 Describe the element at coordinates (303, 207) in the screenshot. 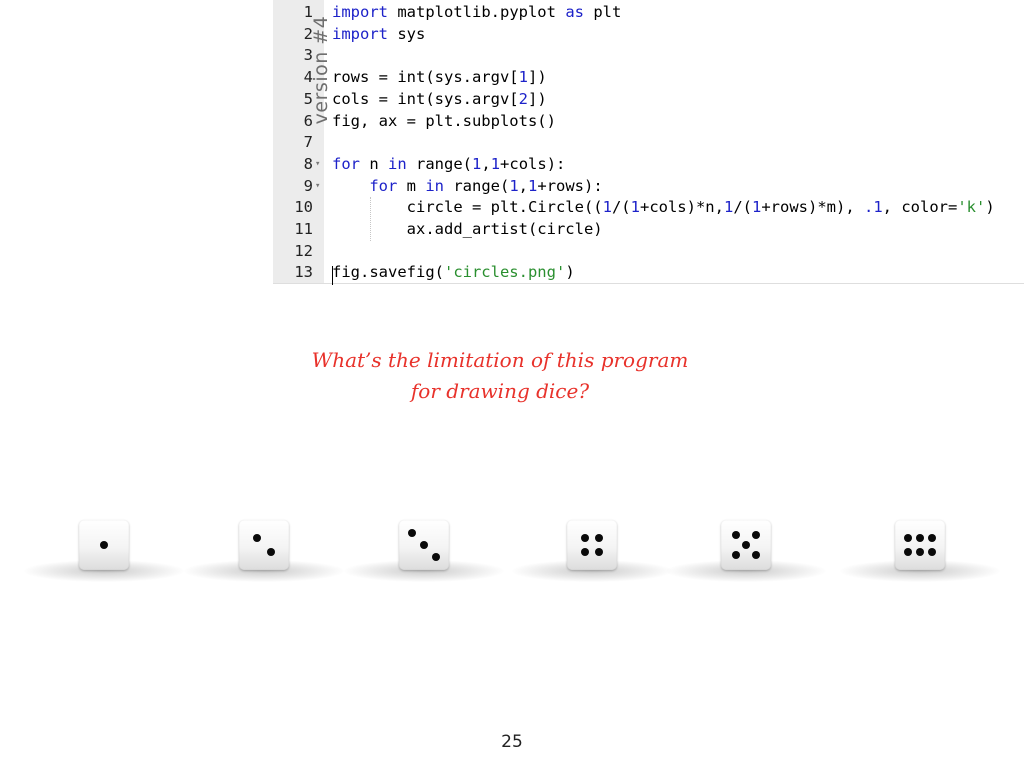

I see `line-number: 10` at that location.